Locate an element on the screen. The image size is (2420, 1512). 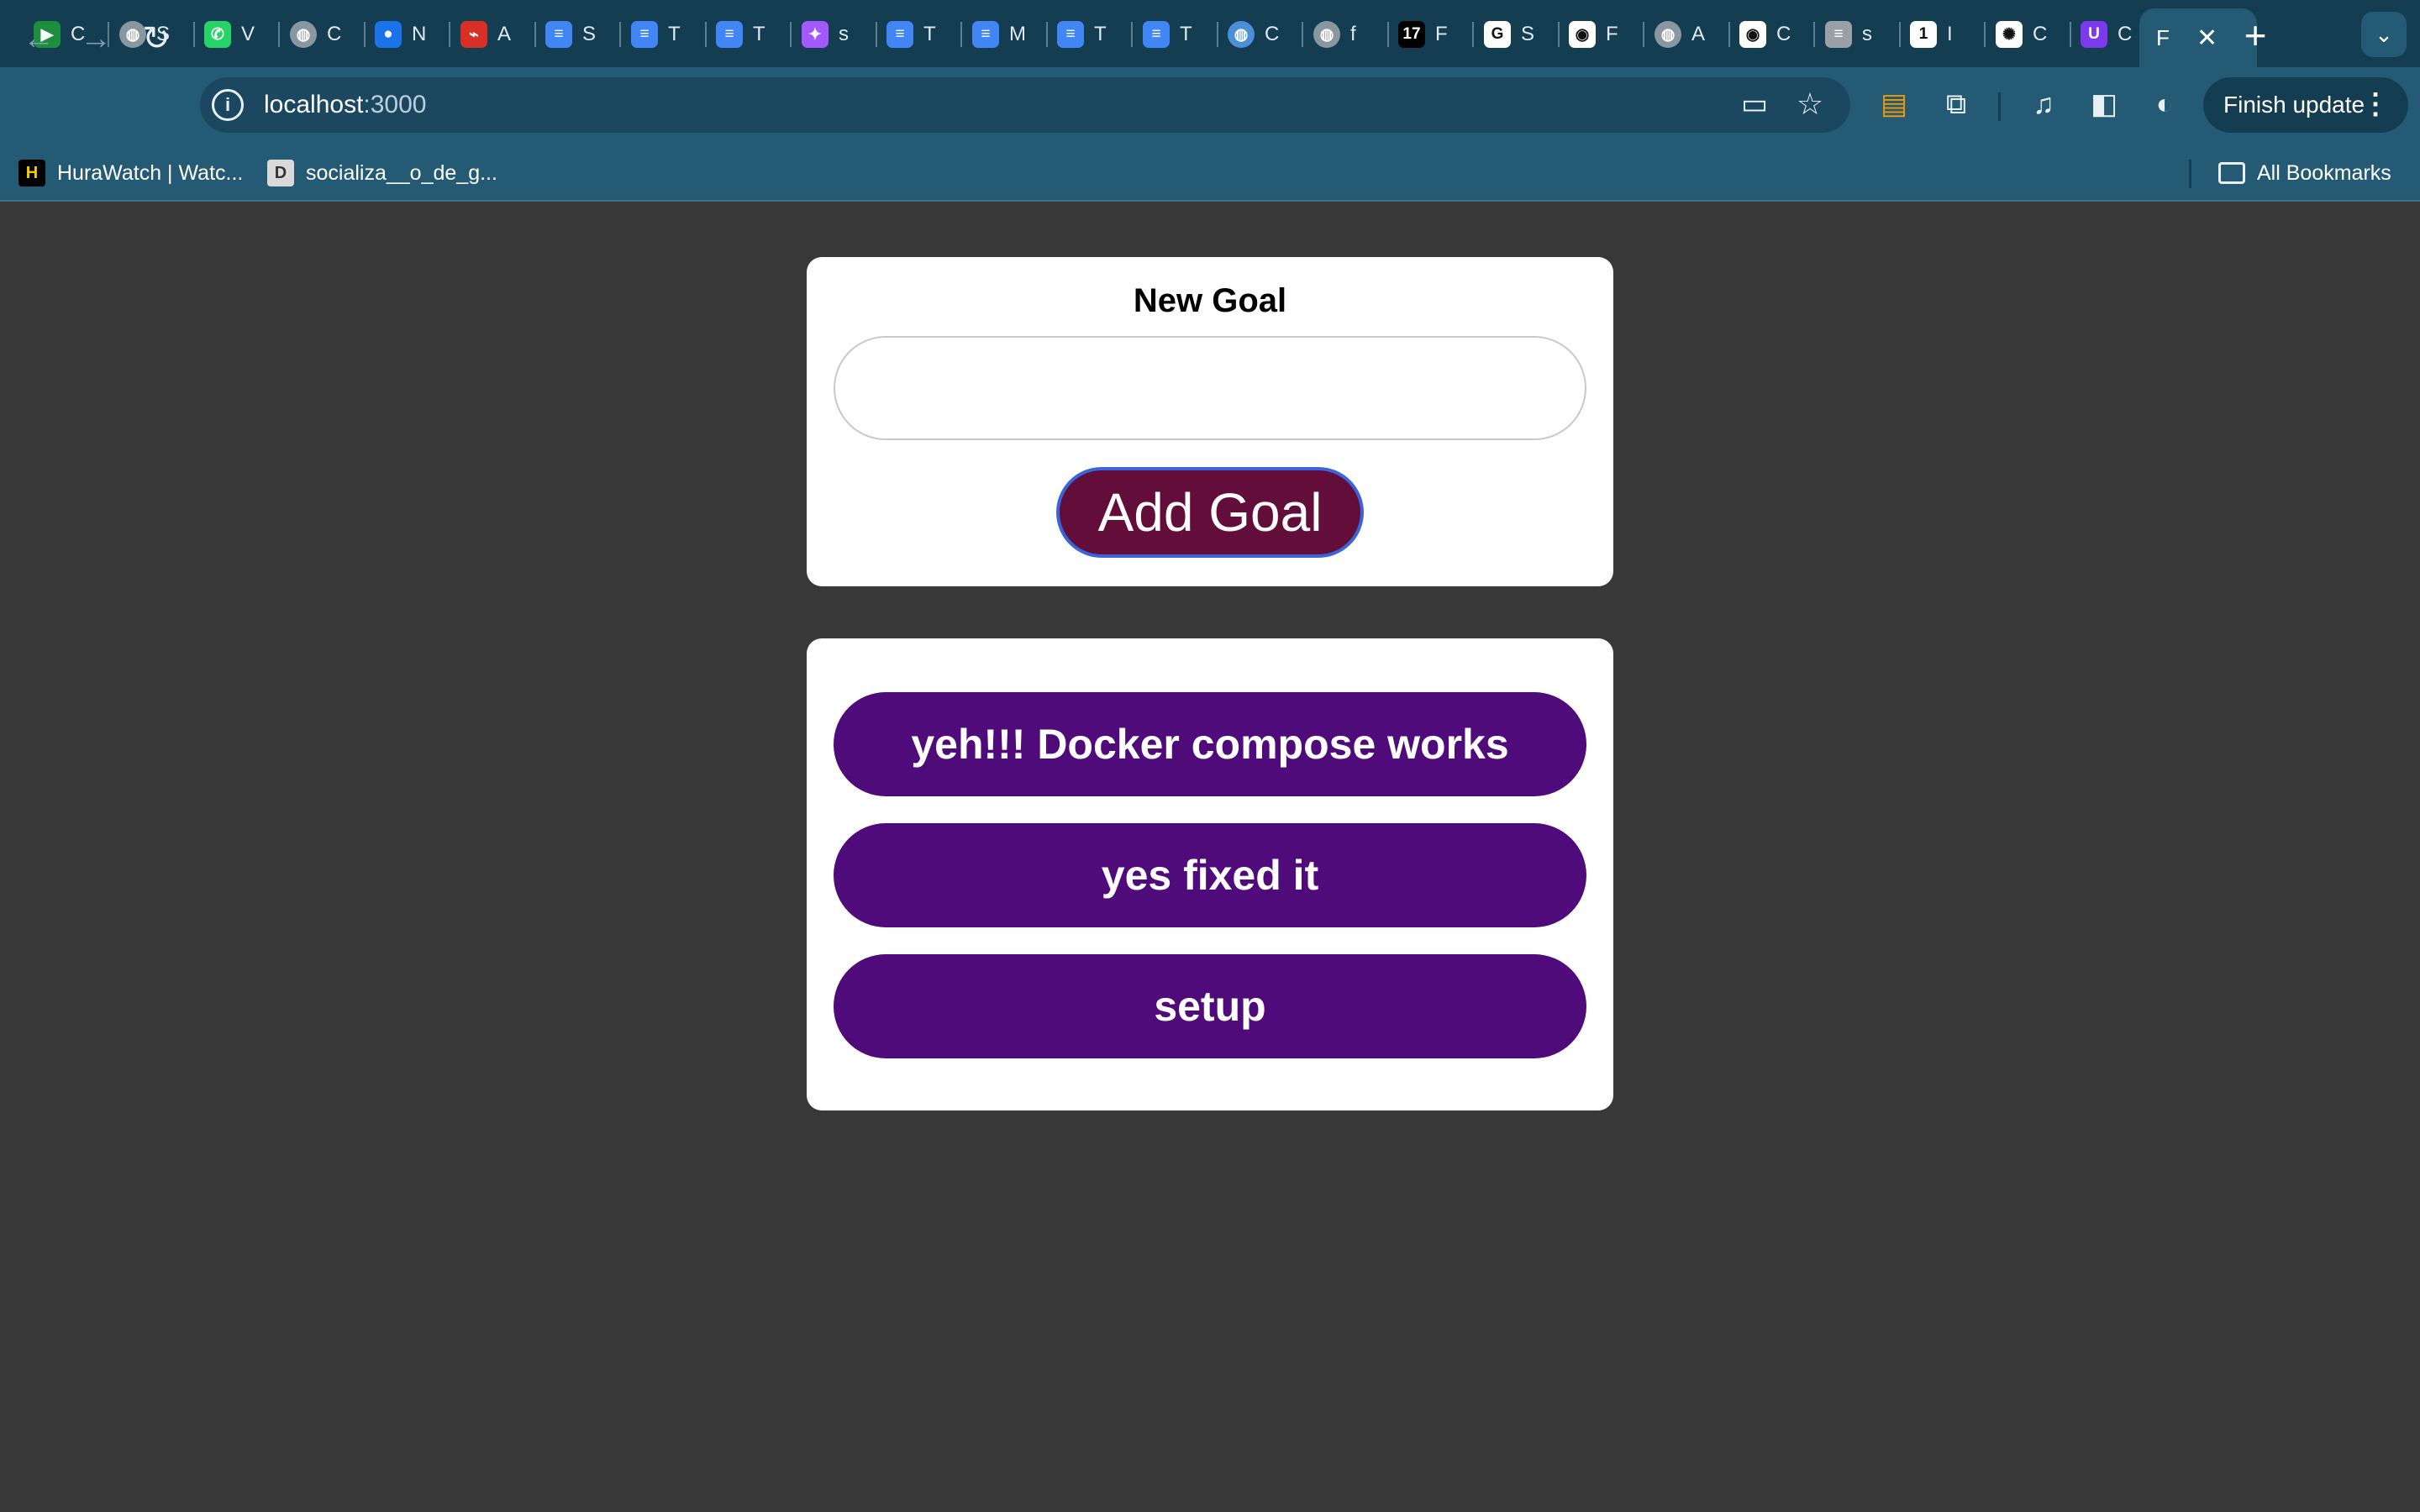
profile-button: ◐ is located at coordinates (2164, 104).